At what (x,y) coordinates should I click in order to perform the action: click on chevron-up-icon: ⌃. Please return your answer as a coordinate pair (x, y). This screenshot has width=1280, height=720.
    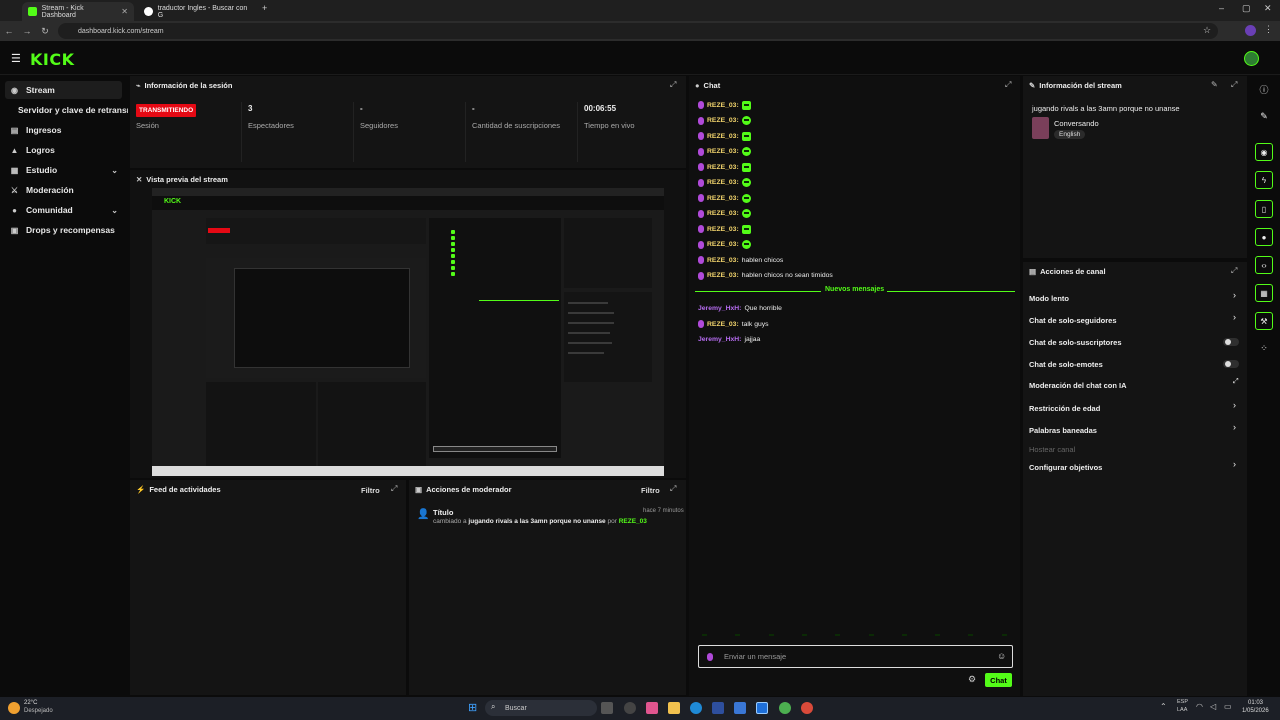
    Looking at the image, I should click on (1163, 706).